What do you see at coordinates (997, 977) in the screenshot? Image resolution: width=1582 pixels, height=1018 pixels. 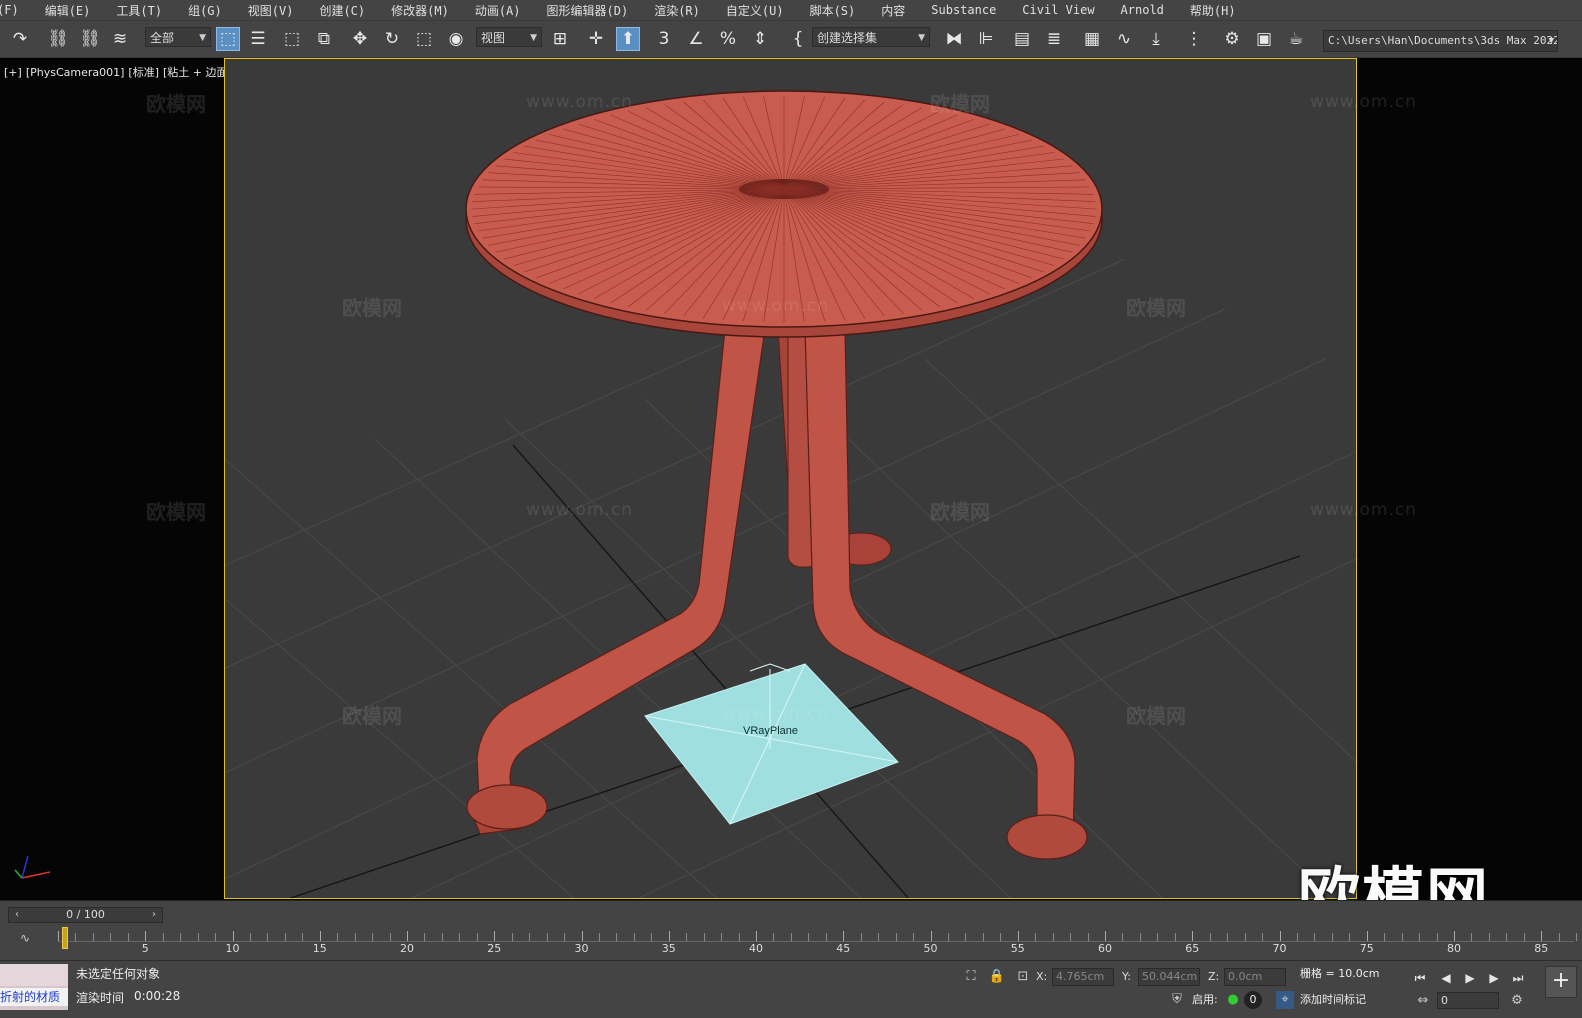 I see `lock-icon: 🔒` at bounding box center [997, 977].